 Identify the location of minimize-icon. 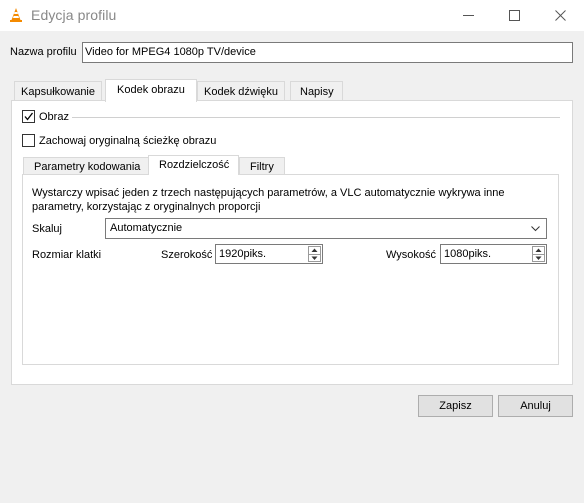
(468, 15).